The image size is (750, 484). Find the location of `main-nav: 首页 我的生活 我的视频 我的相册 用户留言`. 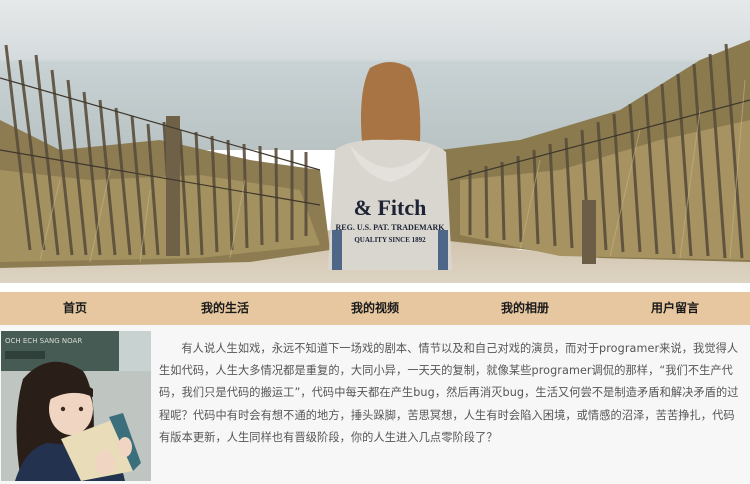

main-nav: 首页 我的生活 我的视频 我的相册 用户留言 is located at coordinates (375, 308).